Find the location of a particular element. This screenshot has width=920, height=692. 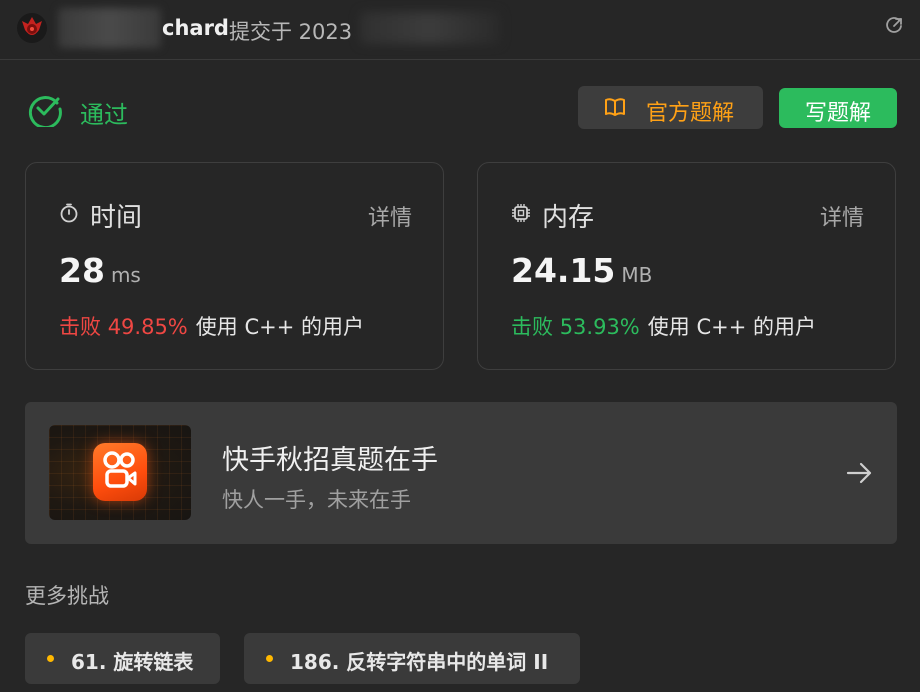

runtime-unit: ms is located at coordinates (125, 275).